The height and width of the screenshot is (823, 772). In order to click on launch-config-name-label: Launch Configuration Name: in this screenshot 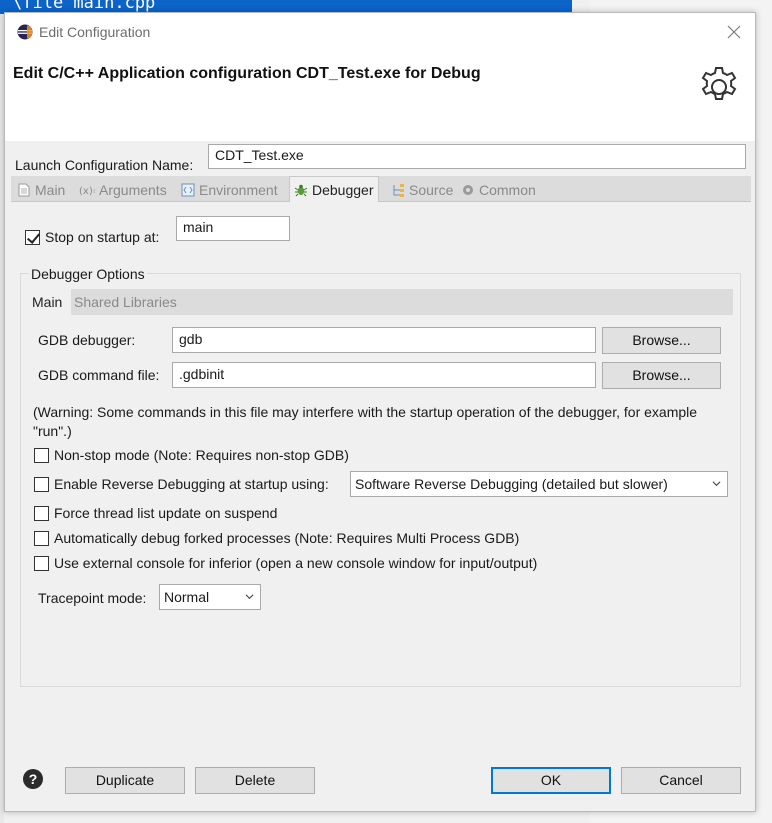, I will do `click(104, 165)`.